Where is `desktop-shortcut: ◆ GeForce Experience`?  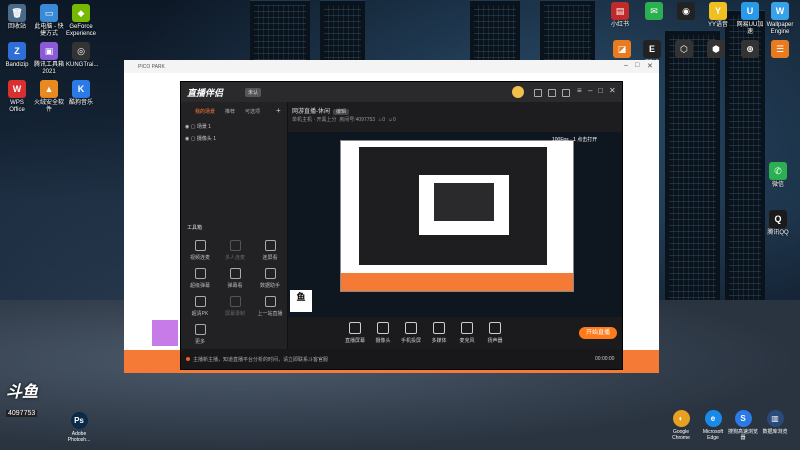
desktop-shortcut: ◆ GeForce Experience is located at coordinates (81, 21).